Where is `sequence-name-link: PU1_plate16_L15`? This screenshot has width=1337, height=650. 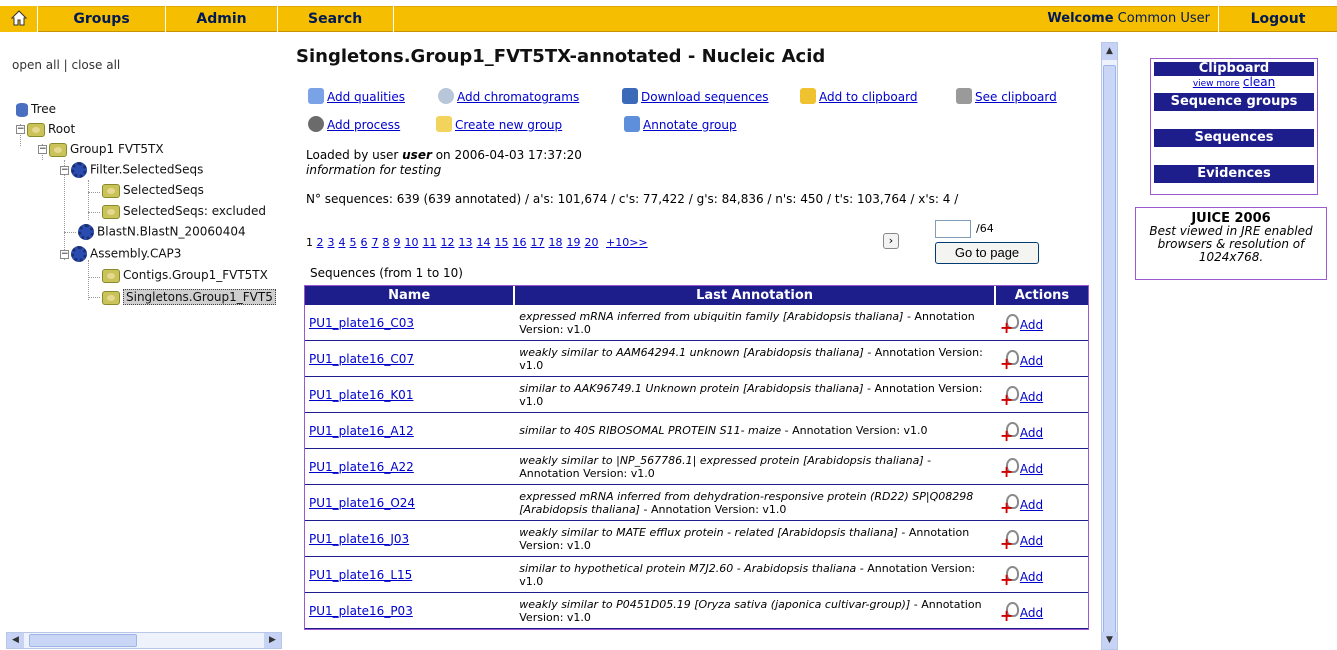 sequence-name-link: PU1_plate16_L15 is located at coordinates (360, 575).